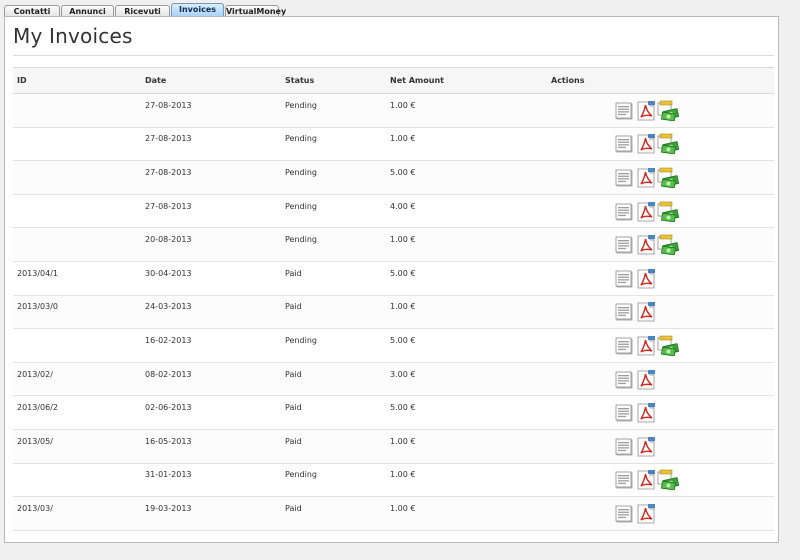 This screenshot has height=560, width=800. I want to click on cell-date-text: 16-02-2013, so click(168, 340).